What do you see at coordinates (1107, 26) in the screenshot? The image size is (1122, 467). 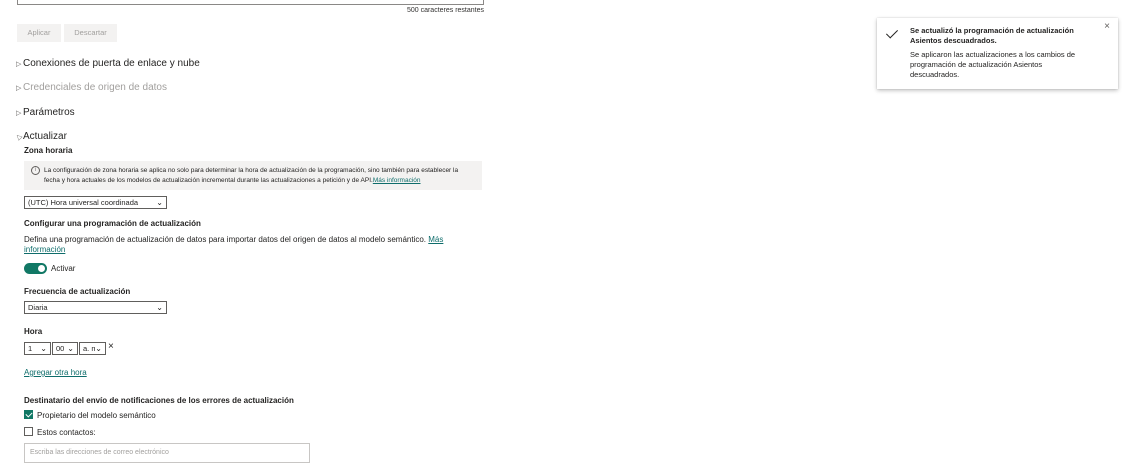 I see `close-icon: ×` at bounding box center [1107, 26].